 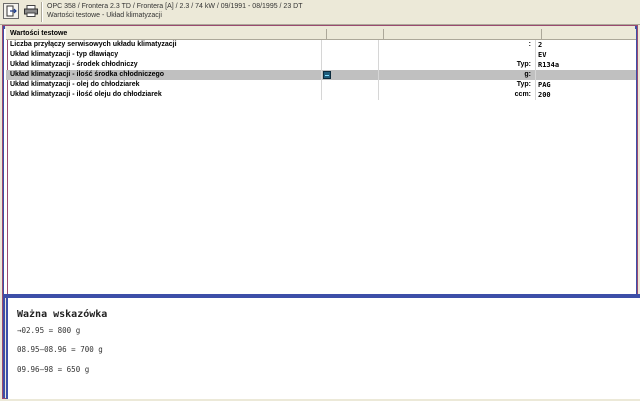 What do you see at coordinates (60, 349) in the screenshot?
I see `hint-line: 08.95–08.96 = 700 g` at bounding box center [60, 349].